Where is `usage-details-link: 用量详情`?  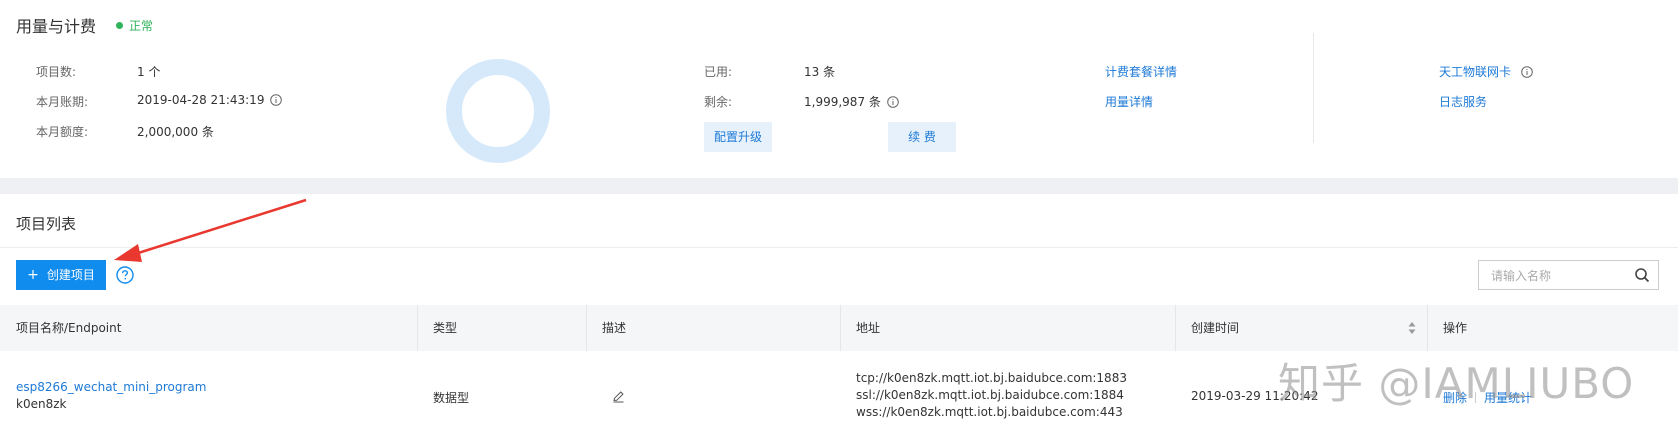 usage-details-link: 用量详情 is located at coordinates (1129, 101).